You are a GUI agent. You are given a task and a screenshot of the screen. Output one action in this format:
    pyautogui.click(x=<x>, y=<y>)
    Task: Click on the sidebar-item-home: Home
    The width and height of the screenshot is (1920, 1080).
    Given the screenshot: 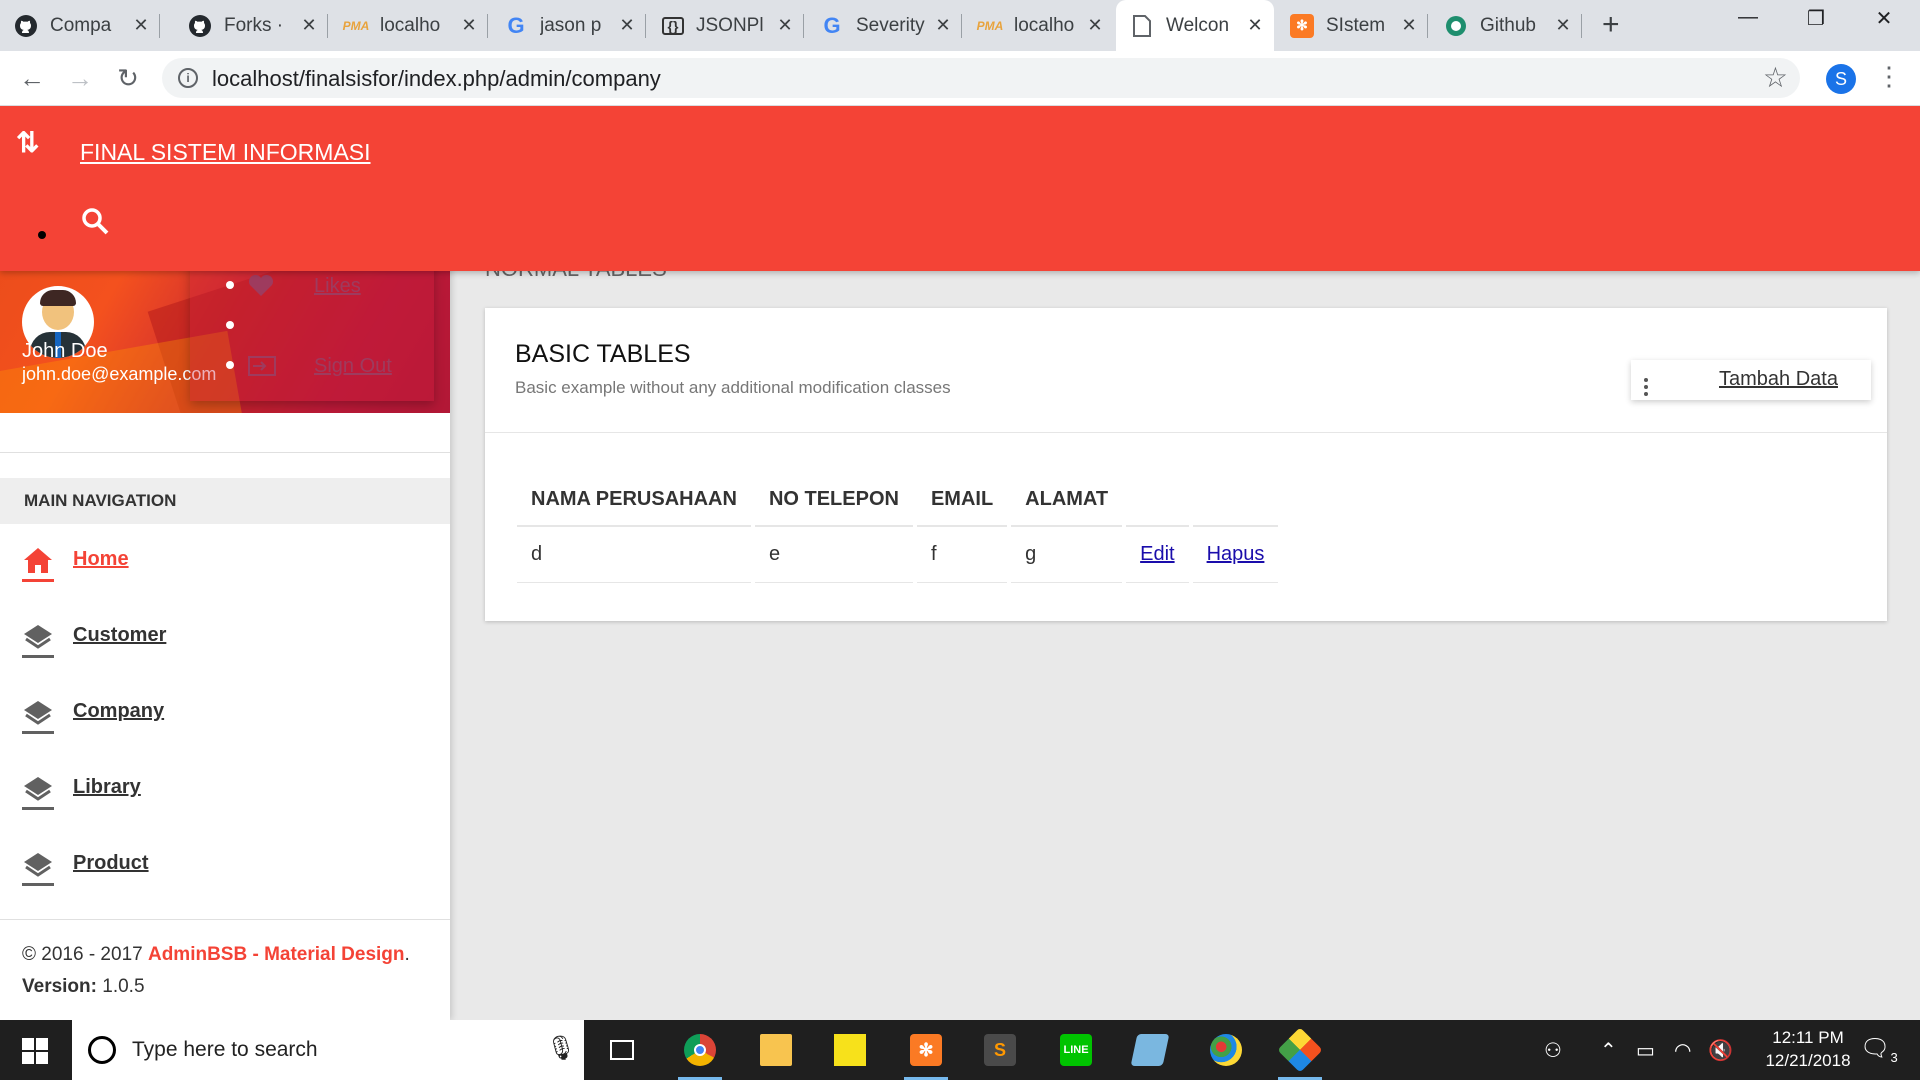 What is the action you would take?
    pyautogui.click(x=225, y=567)
    